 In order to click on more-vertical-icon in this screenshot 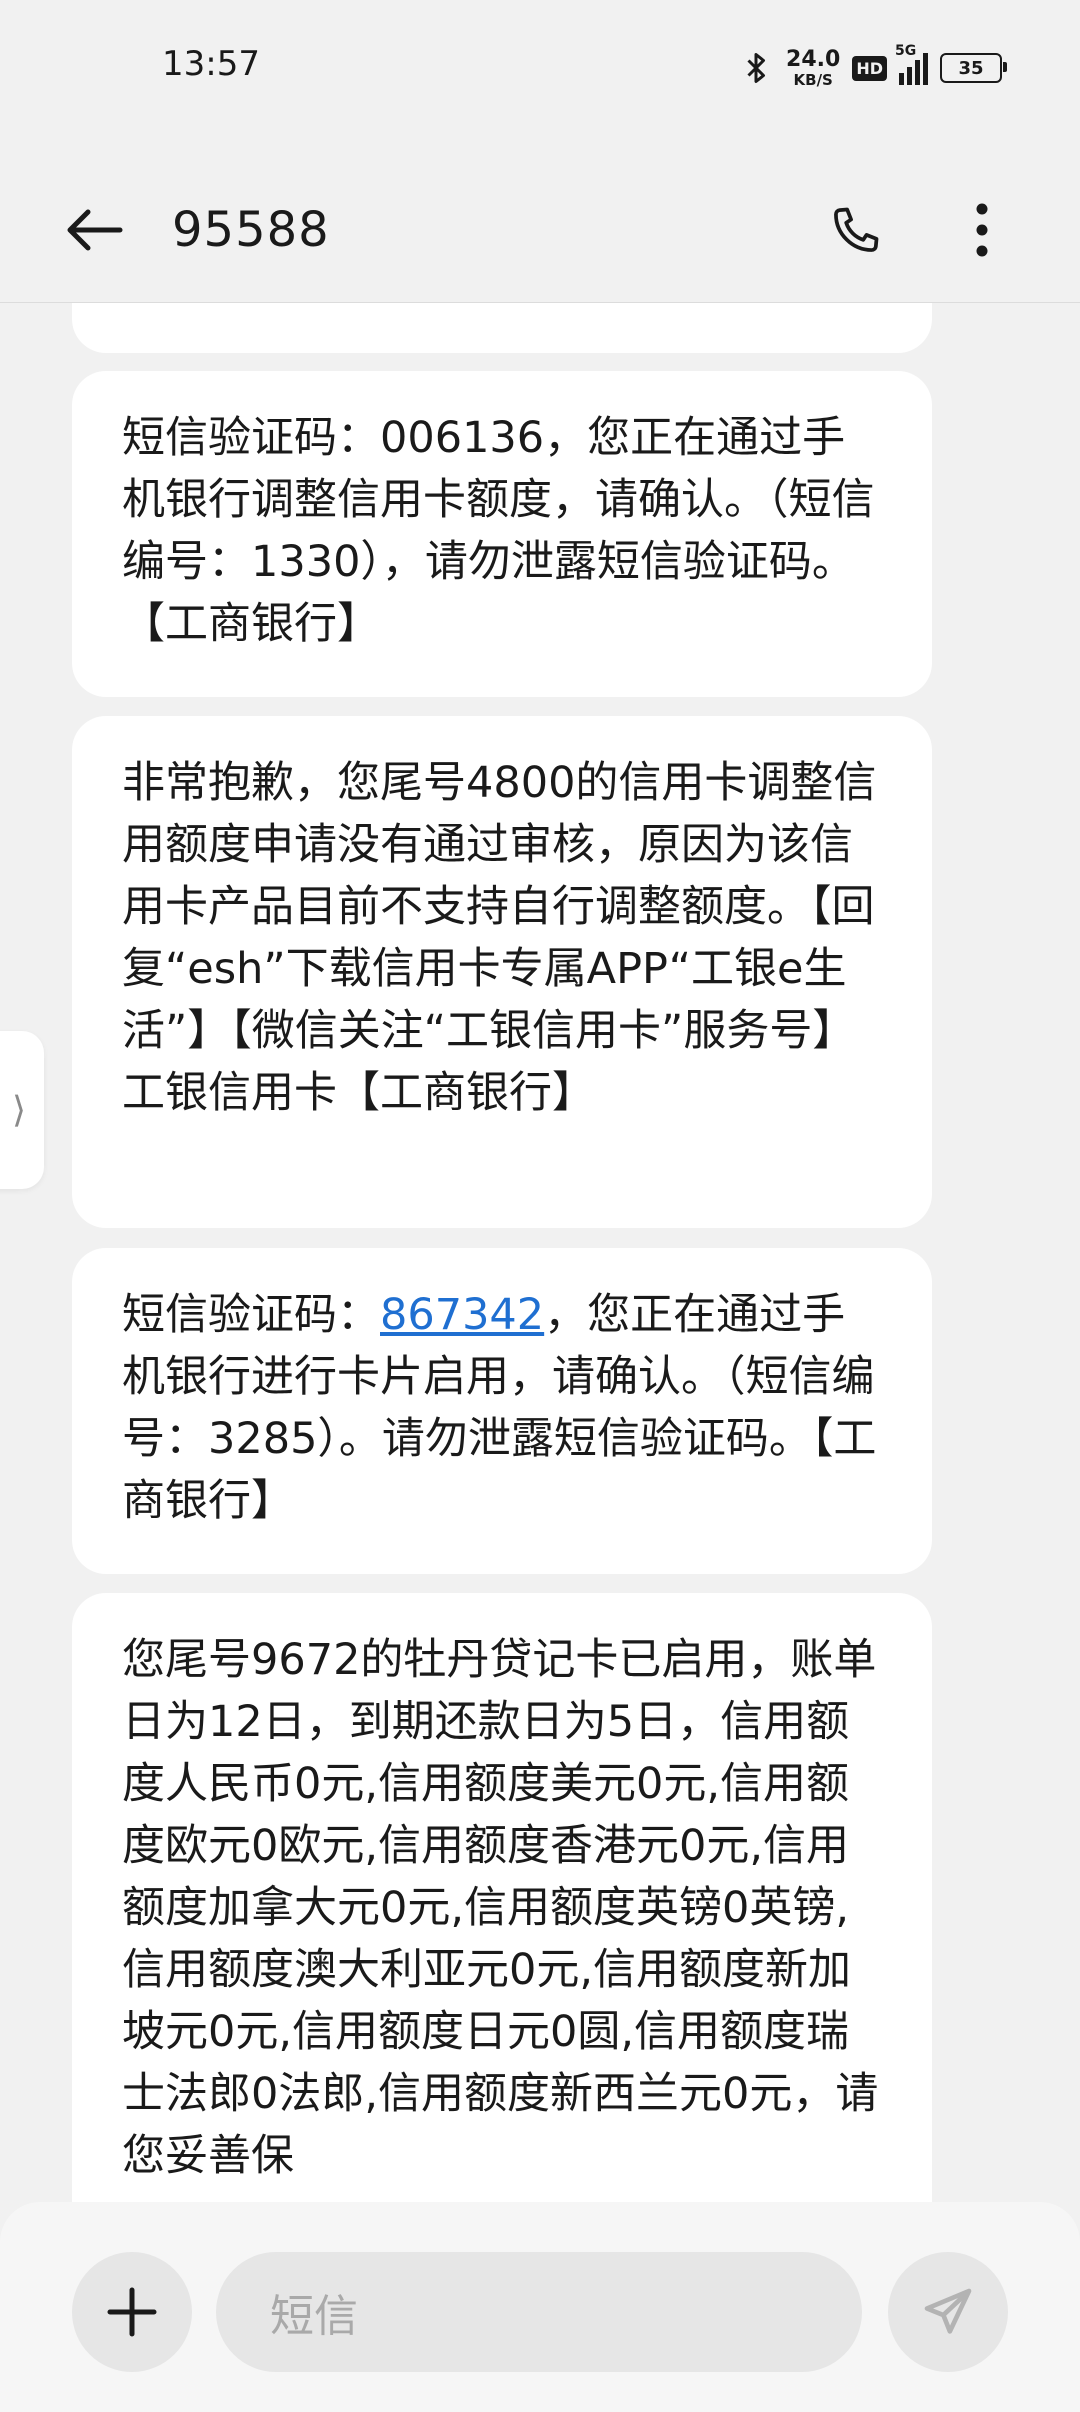, I will do `click(982, 230)`.